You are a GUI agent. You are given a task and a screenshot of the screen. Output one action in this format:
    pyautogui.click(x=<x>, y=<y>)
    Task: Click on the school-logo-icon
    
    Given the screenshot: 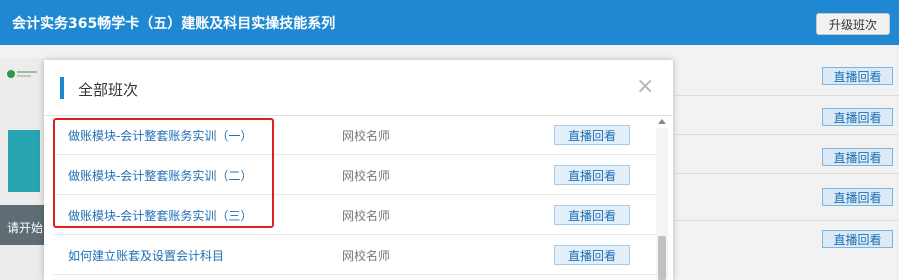 What is the action you would take?
    pyautogui.click(x=22, y=74)
    